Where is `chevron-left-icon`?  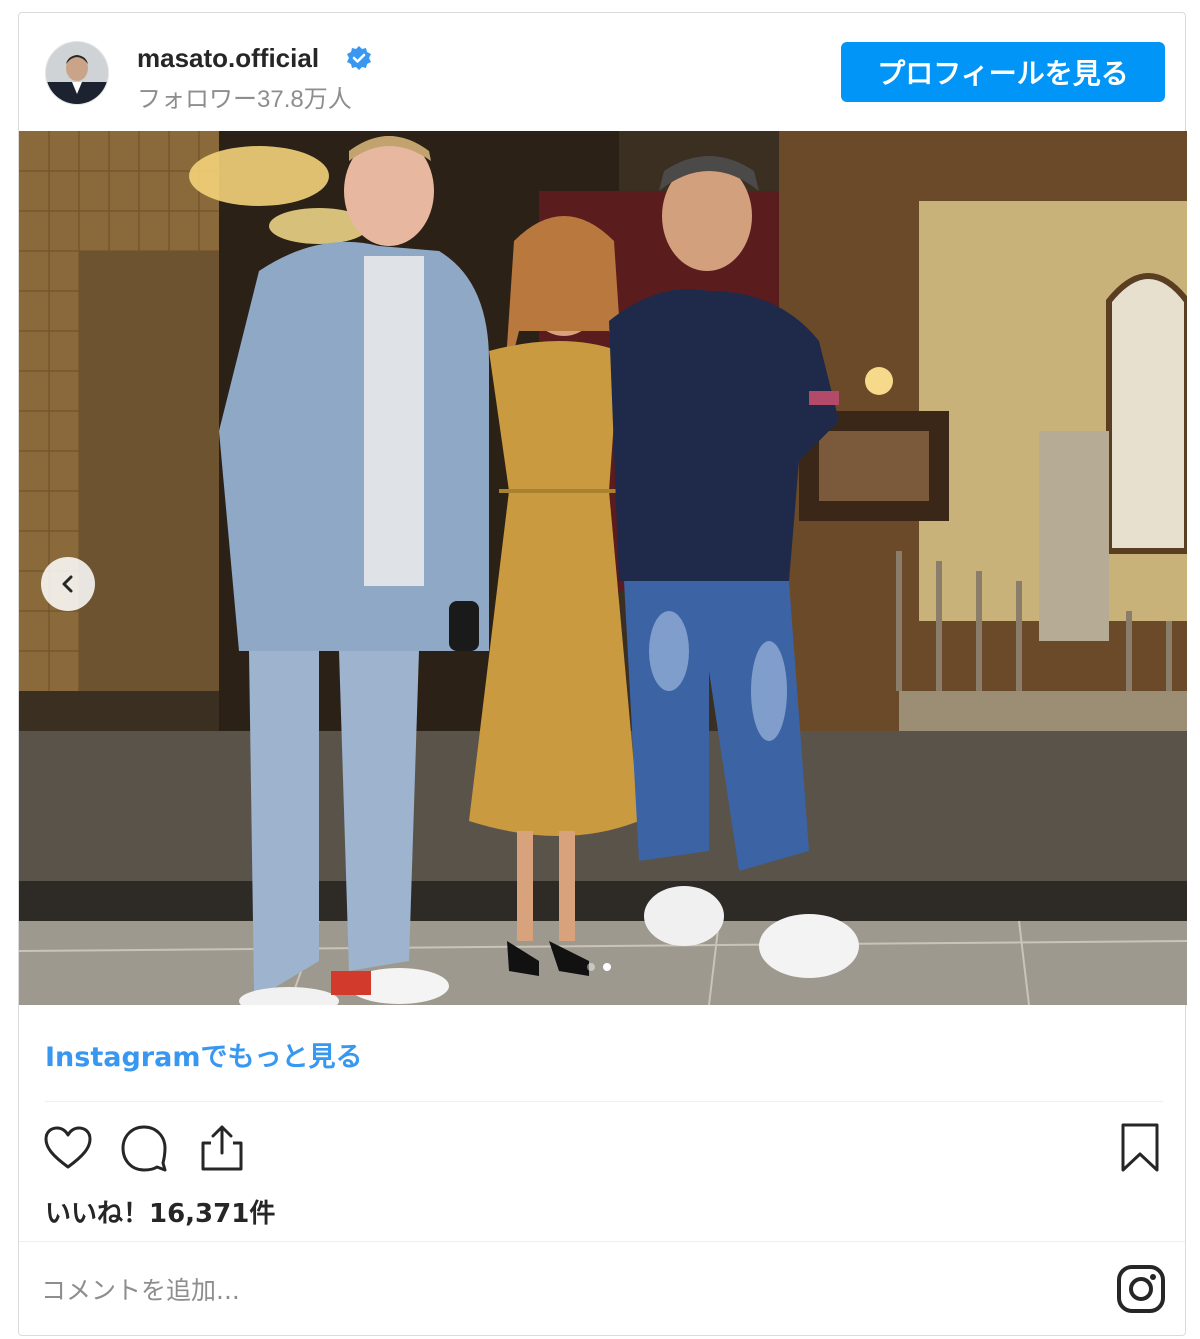
chevron-left-icon is located at coordinates (67, 584).